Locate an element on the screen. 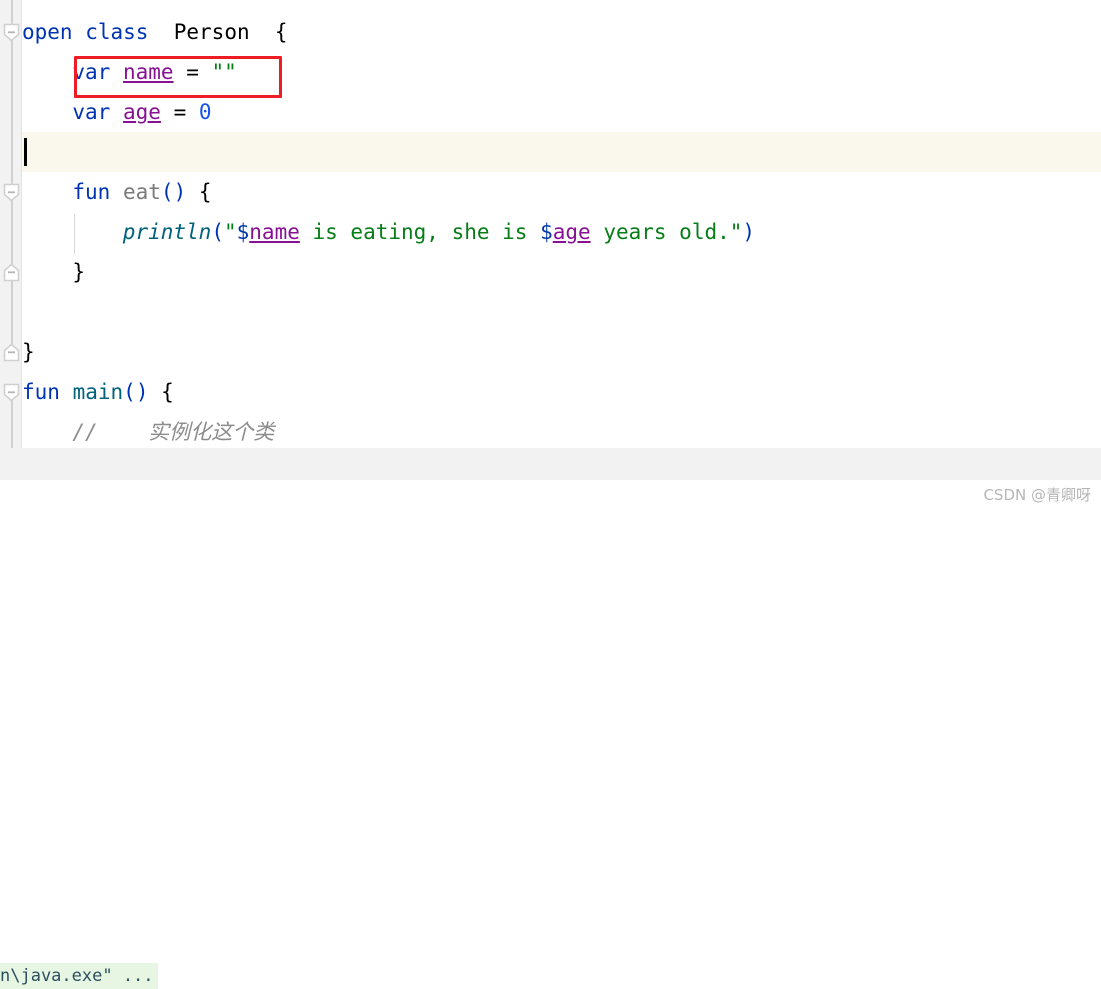 This screenshot has height=989, width=1101. token: // 实例化这个类 is located at coordinates (173, 432).